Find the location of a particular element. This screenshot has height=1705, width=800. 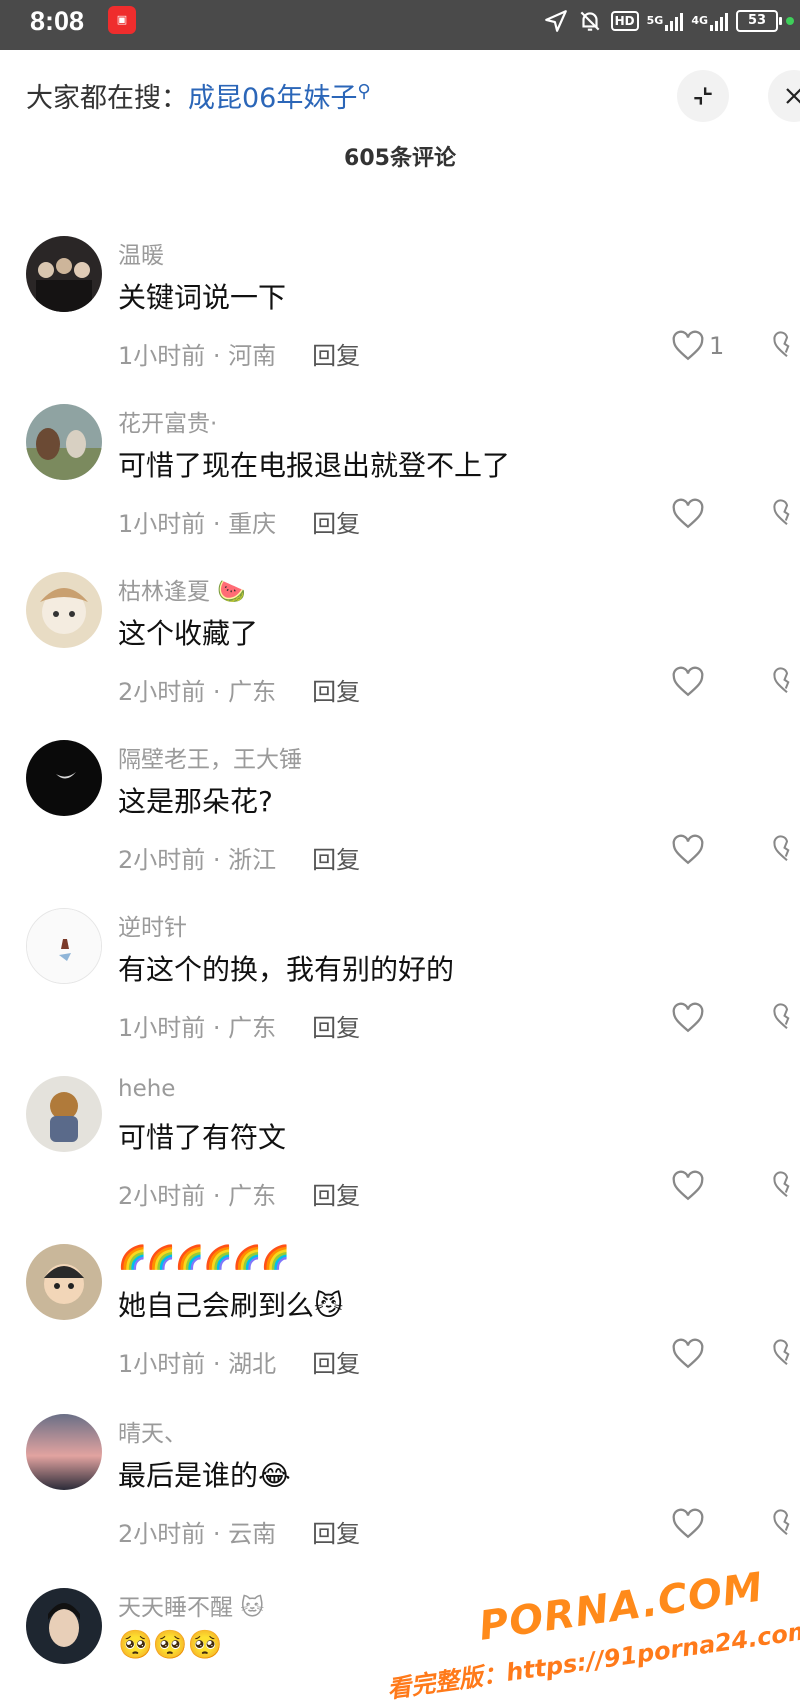

net-label-5g: 5G is located at coordinates (655, 20).